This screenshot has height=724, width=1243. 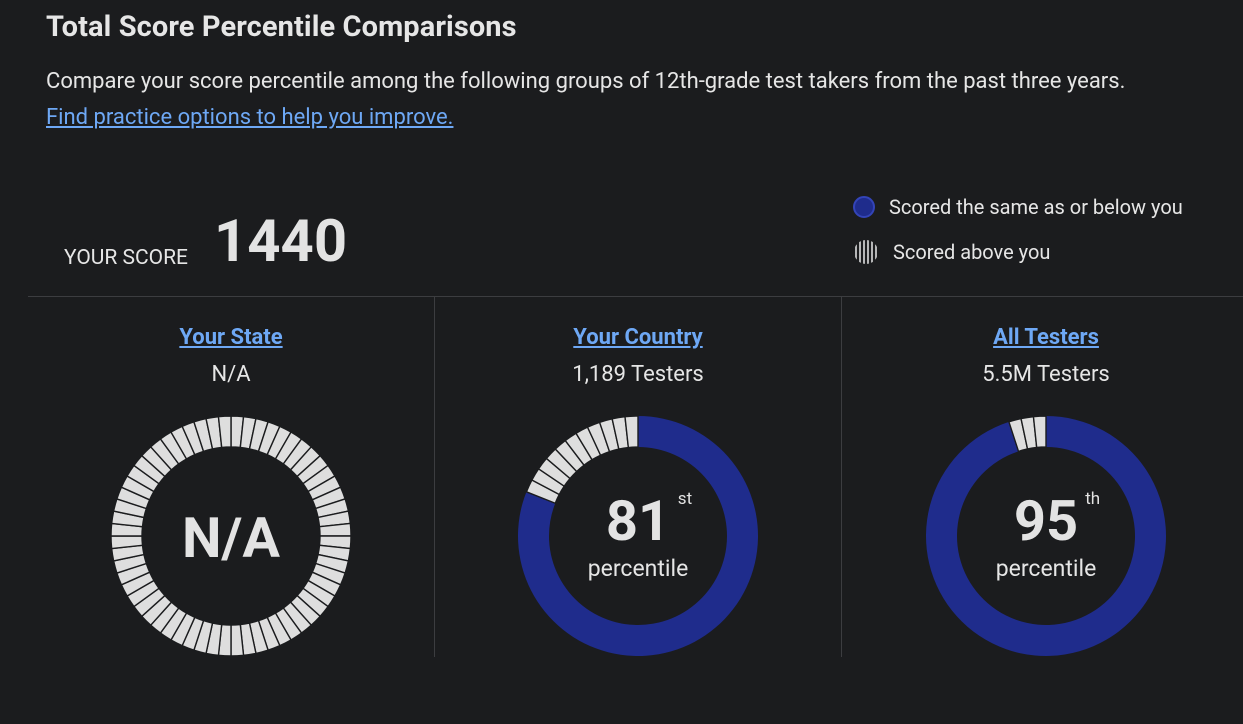 I want to click on divider, so click(x=635, y=296).